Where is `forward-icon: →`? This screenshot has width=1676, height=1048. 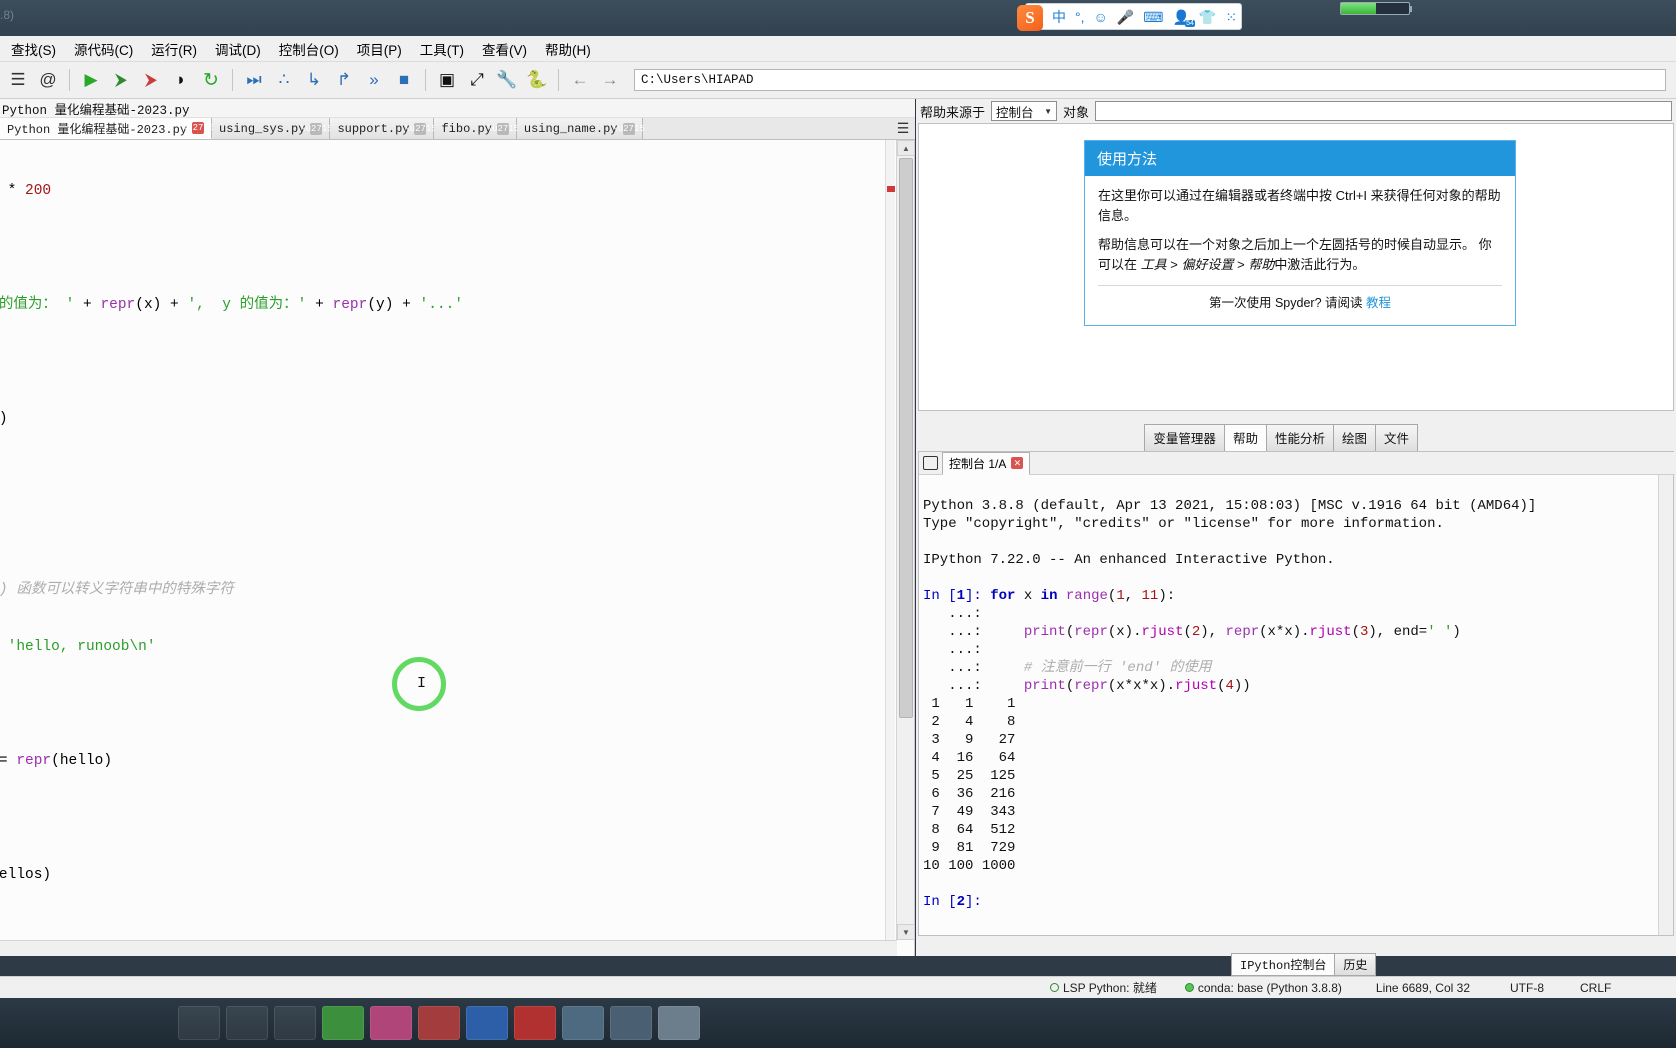
forward-icon: → is located at coordinates (610, 80).